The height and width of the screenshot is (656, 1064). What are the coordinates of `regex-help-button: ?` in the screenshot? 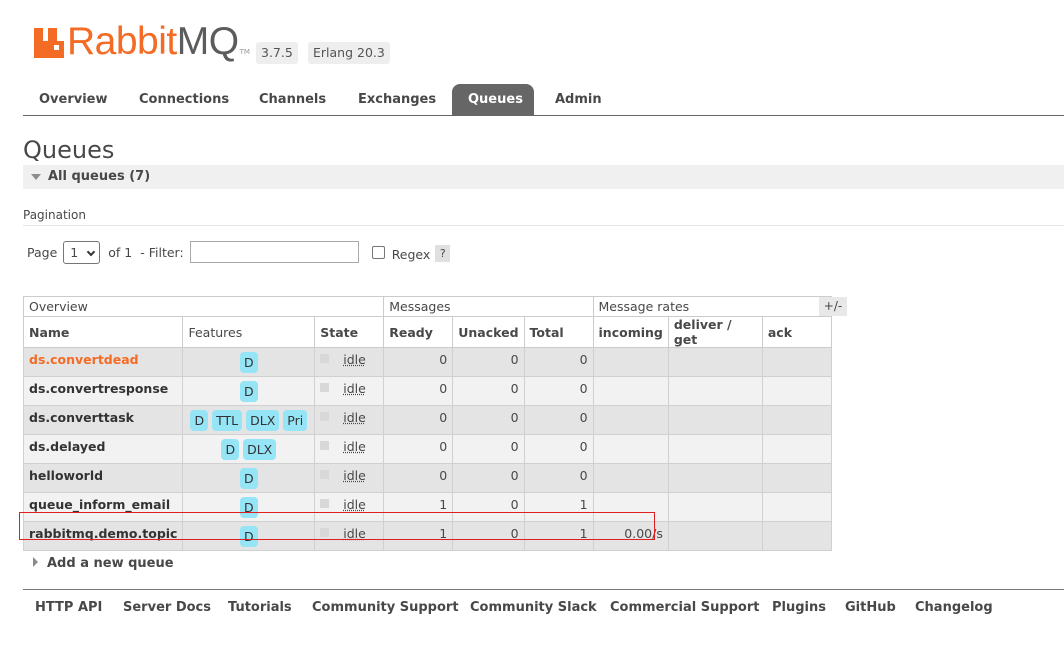 It's located at (443, 253).